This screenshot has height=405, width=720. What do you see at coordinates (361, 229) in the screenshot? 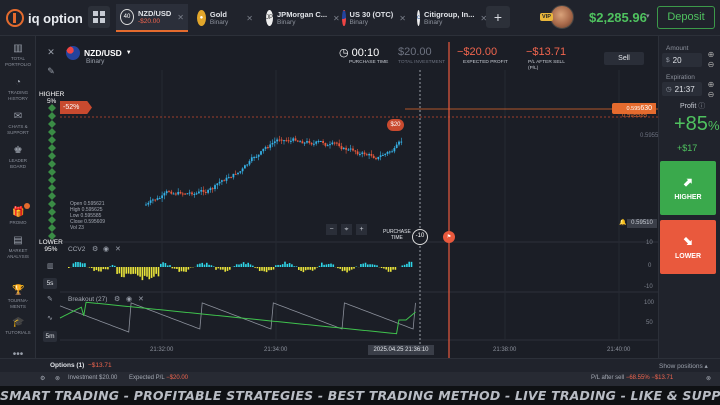
I see `zoom-in-button: +` at bounding box center [361, 229].